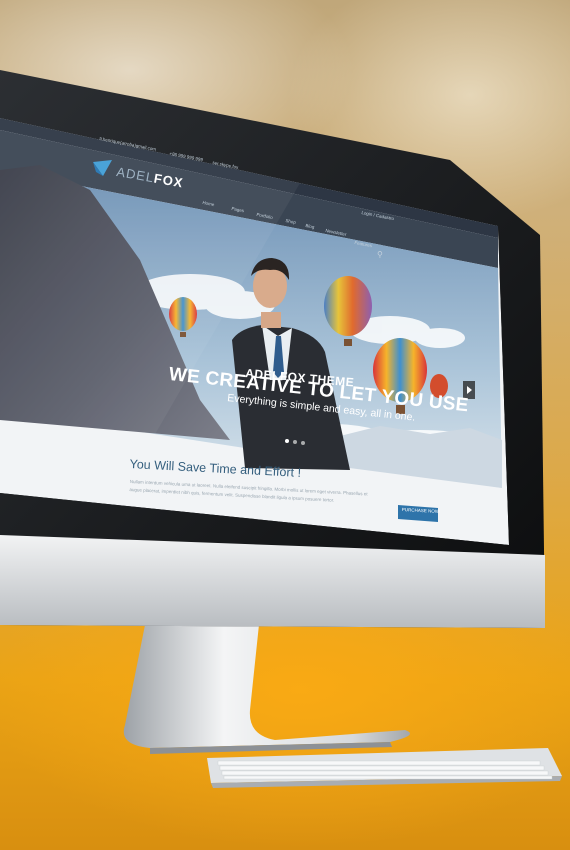  Describe the element at coordinates (380, 254) in the screenshot. I see `search-icon: ⚲` at that location.